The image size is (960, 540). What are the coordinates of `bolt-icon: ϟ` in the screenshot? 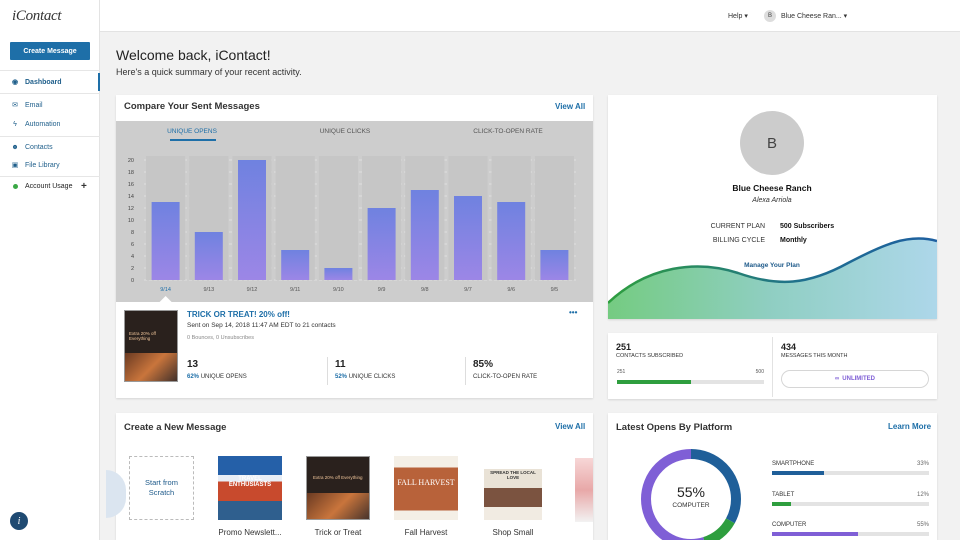 It's located at (15, 124).